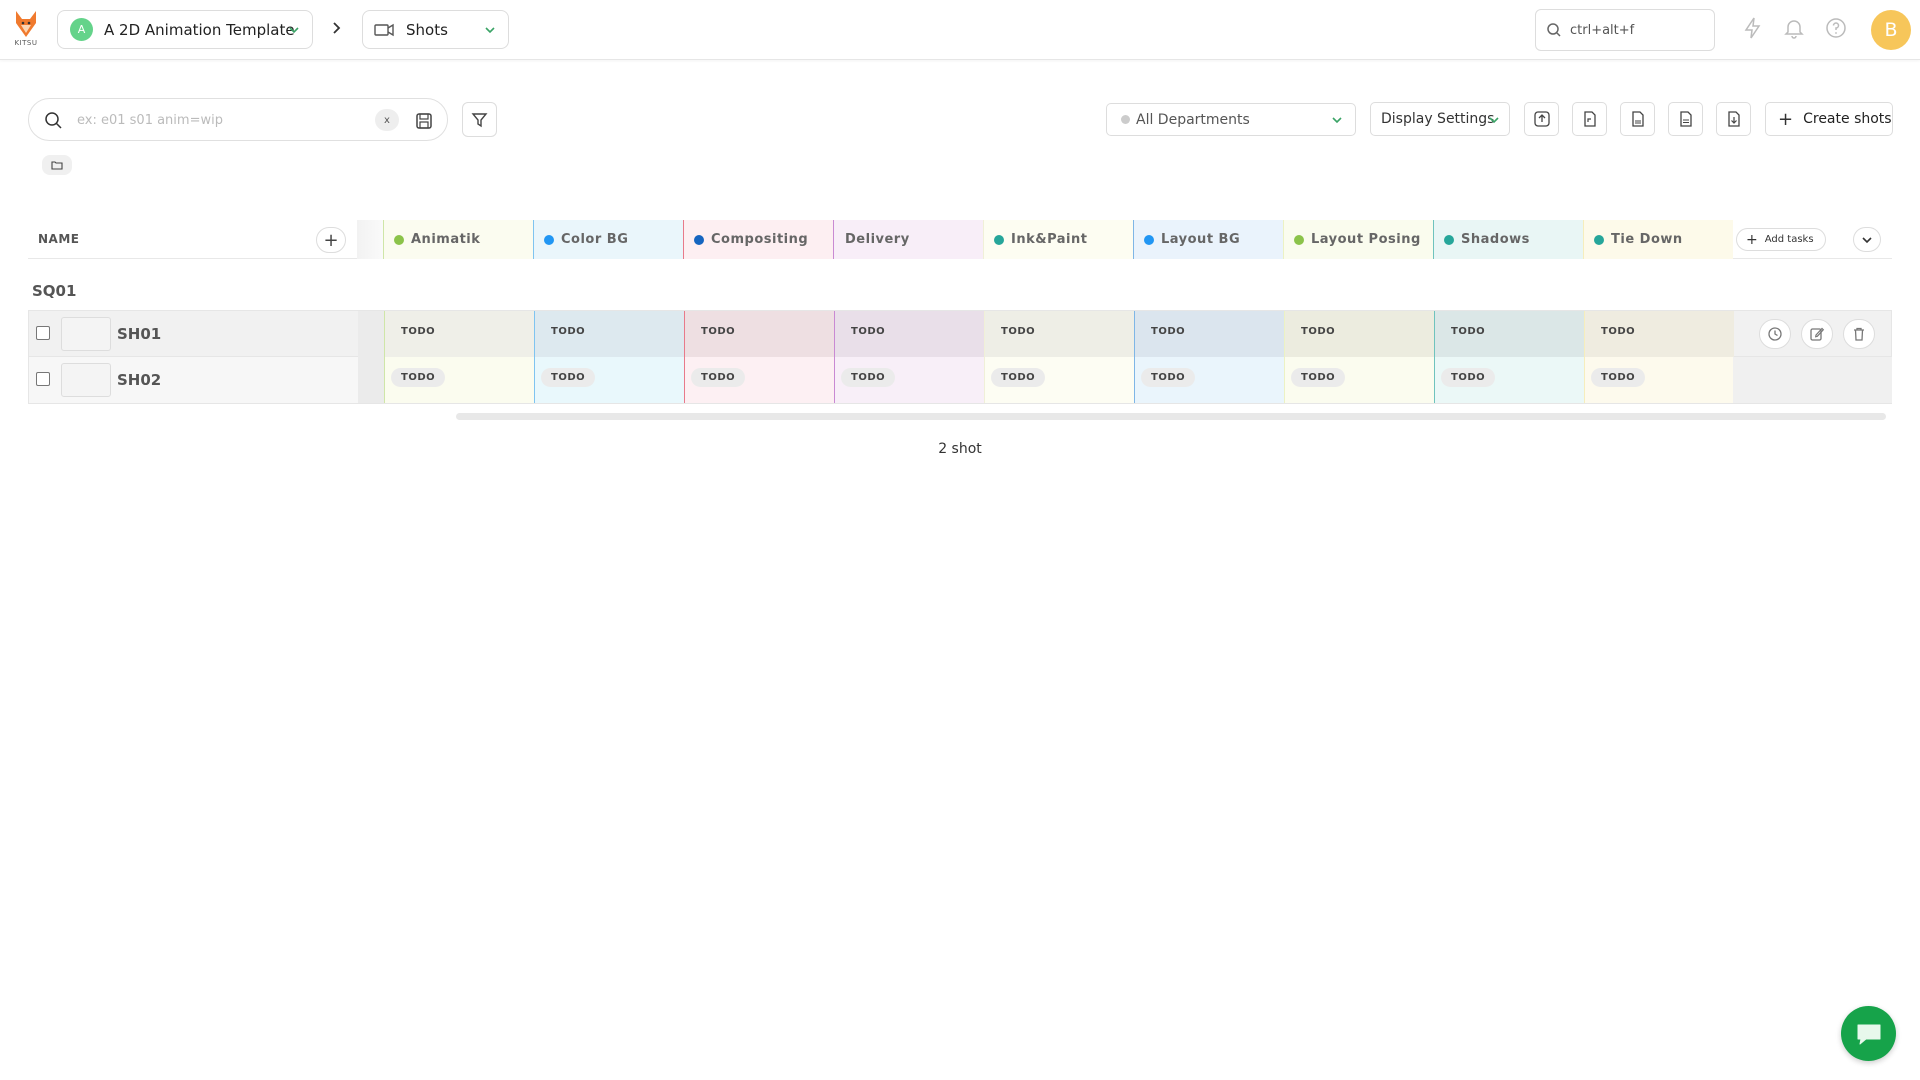  Describe the element at coordinates (1625, 30) in the screenshot. I see `global-search: ctrl+alt+f` at that location.